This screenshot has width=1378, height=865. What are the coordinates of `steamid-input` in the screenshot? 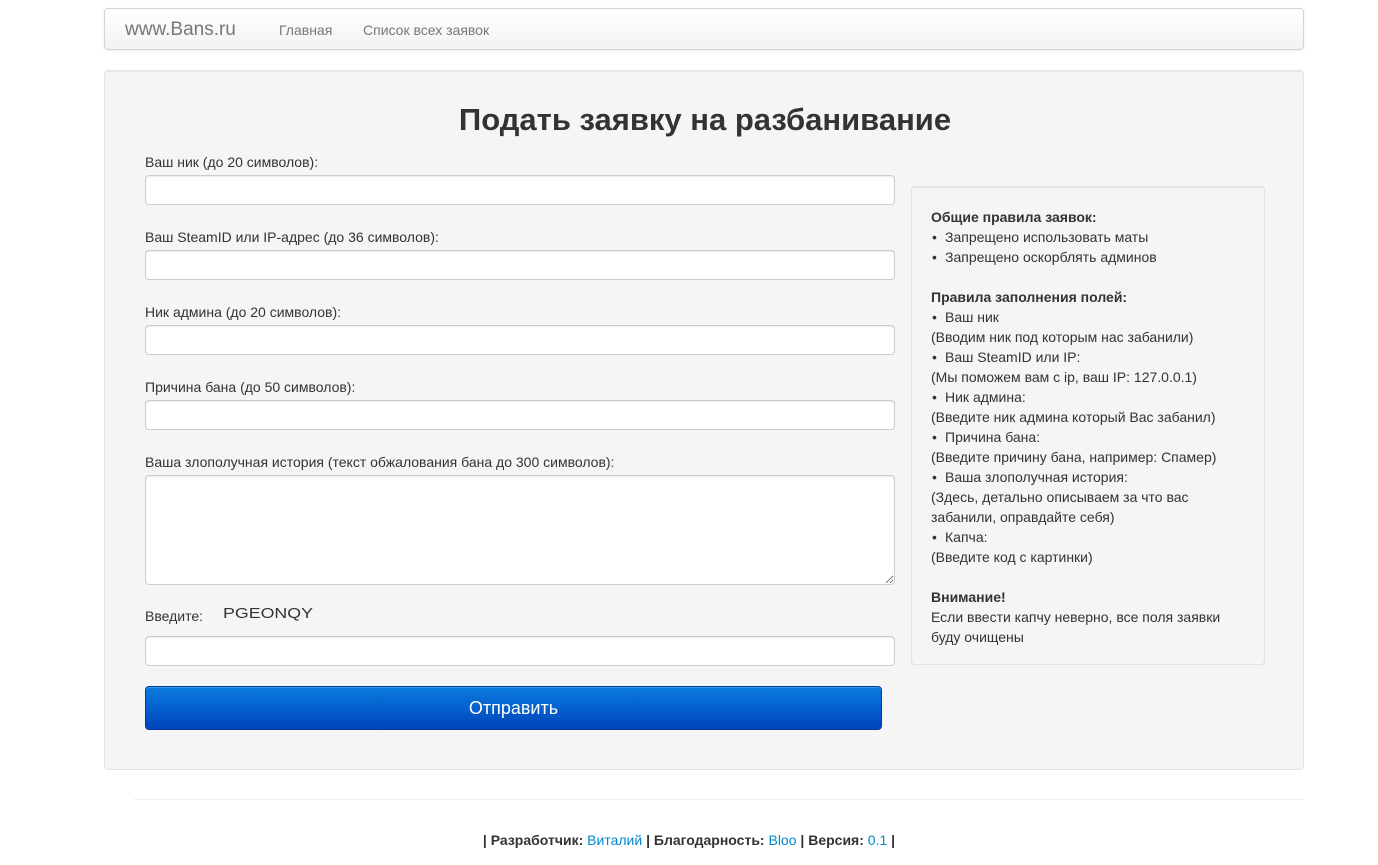 It's located at (520, 265).